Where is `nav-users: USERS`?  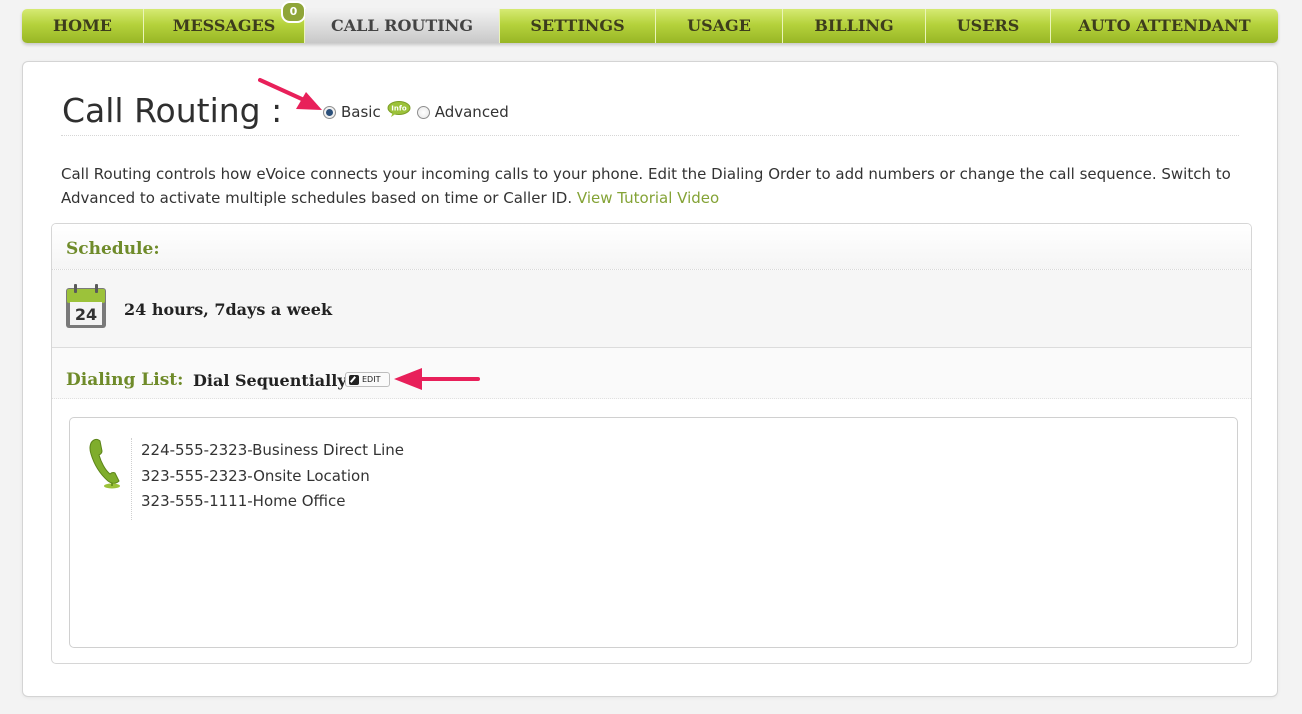
nav-users: USERS is located at coordinates (988, 26).